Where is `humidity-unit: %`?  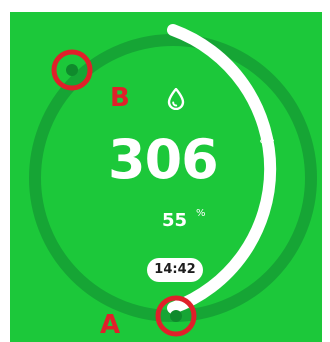 humidity-unit: % is located at coordinates (201, 213).